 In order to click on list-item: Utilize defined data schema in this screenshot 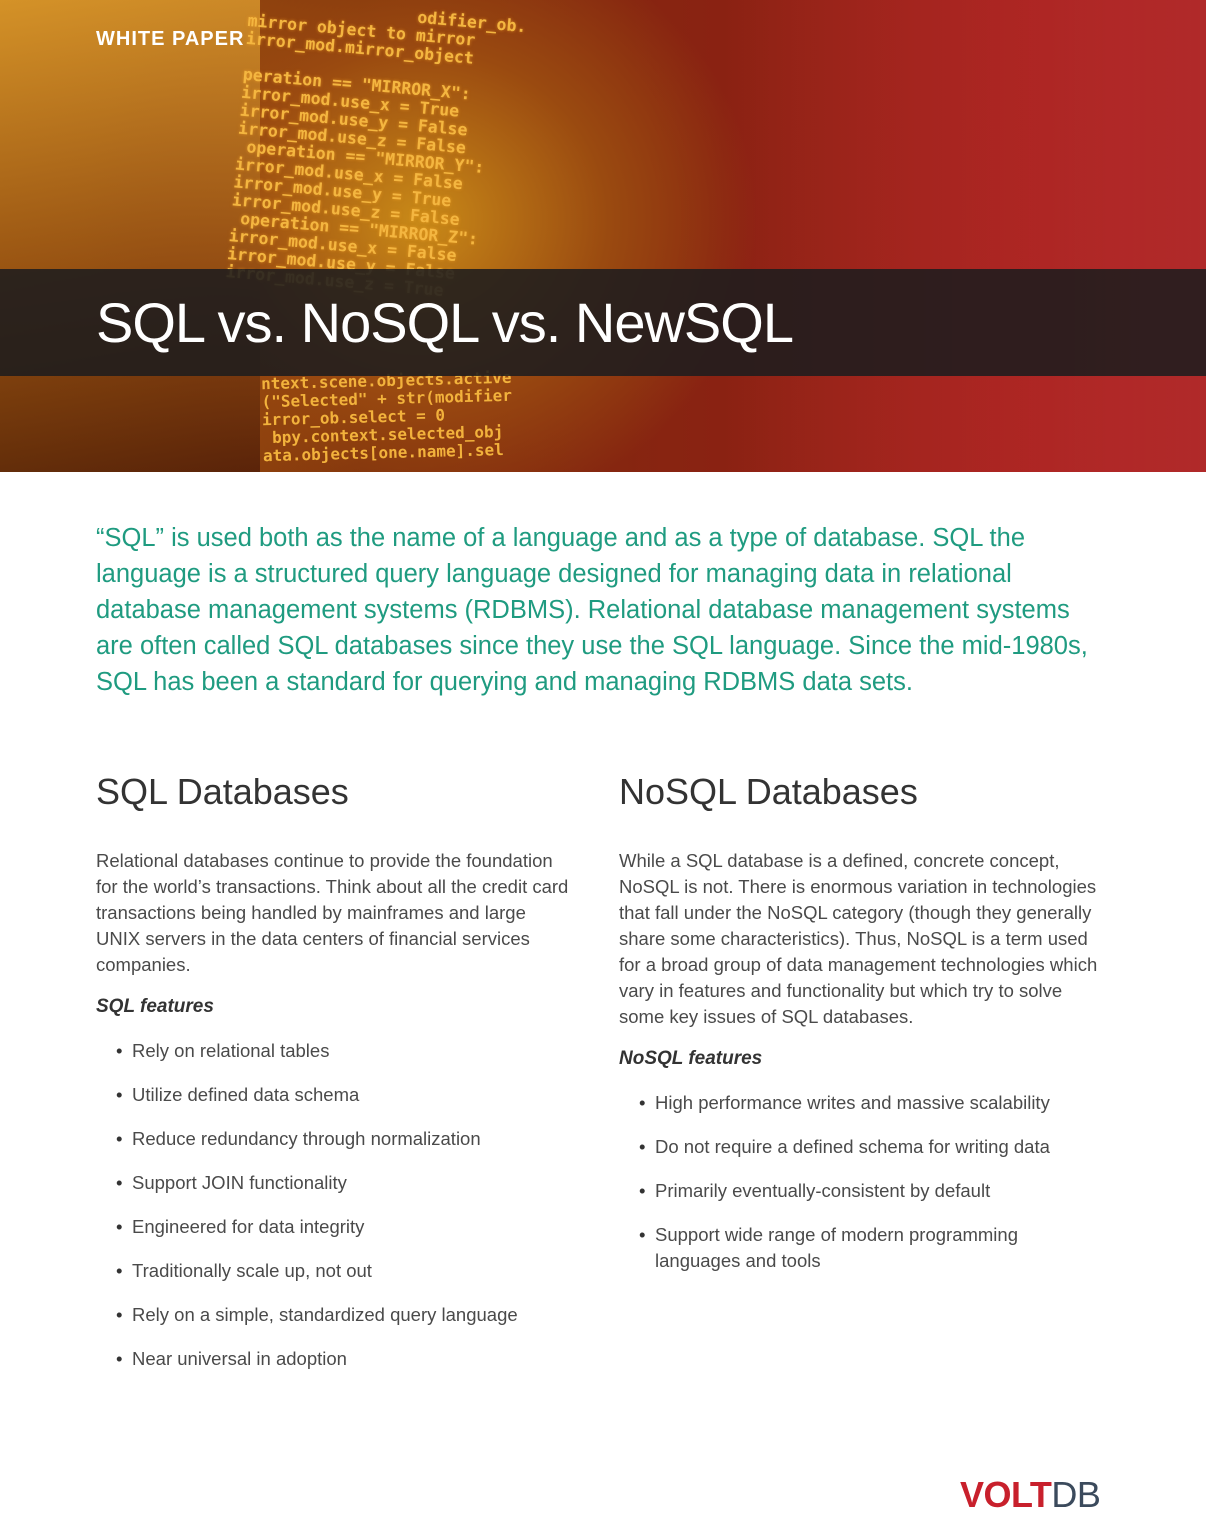, I will do `click(351, 1095)`.